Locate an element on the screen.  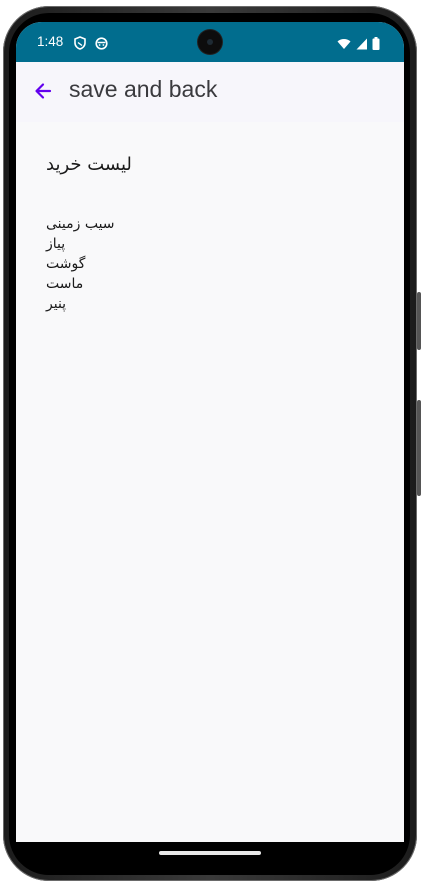
app-title: save and back is located at coordinates (143, 89).